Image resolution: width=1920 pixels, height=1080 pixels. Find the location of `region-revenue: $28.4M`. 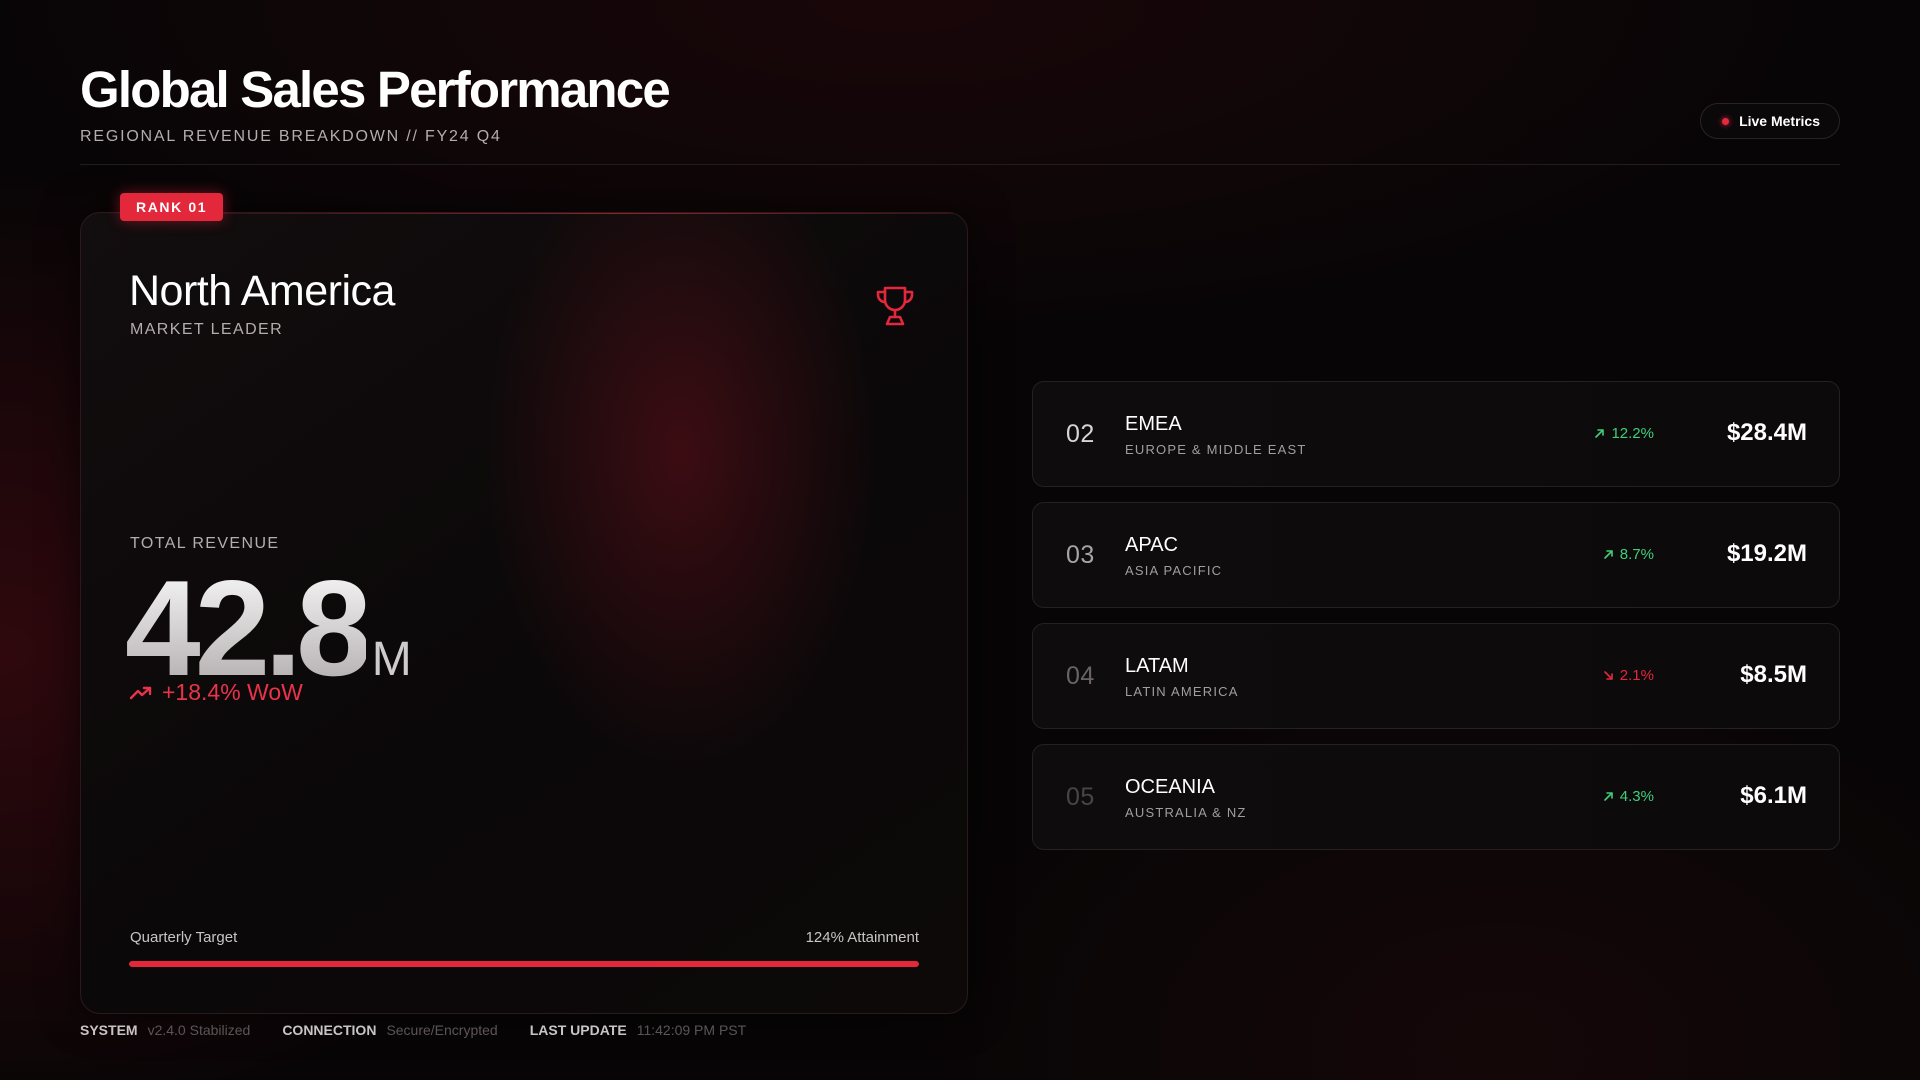

region-revenue: $28.4M is located at coordinates (1766, 432).